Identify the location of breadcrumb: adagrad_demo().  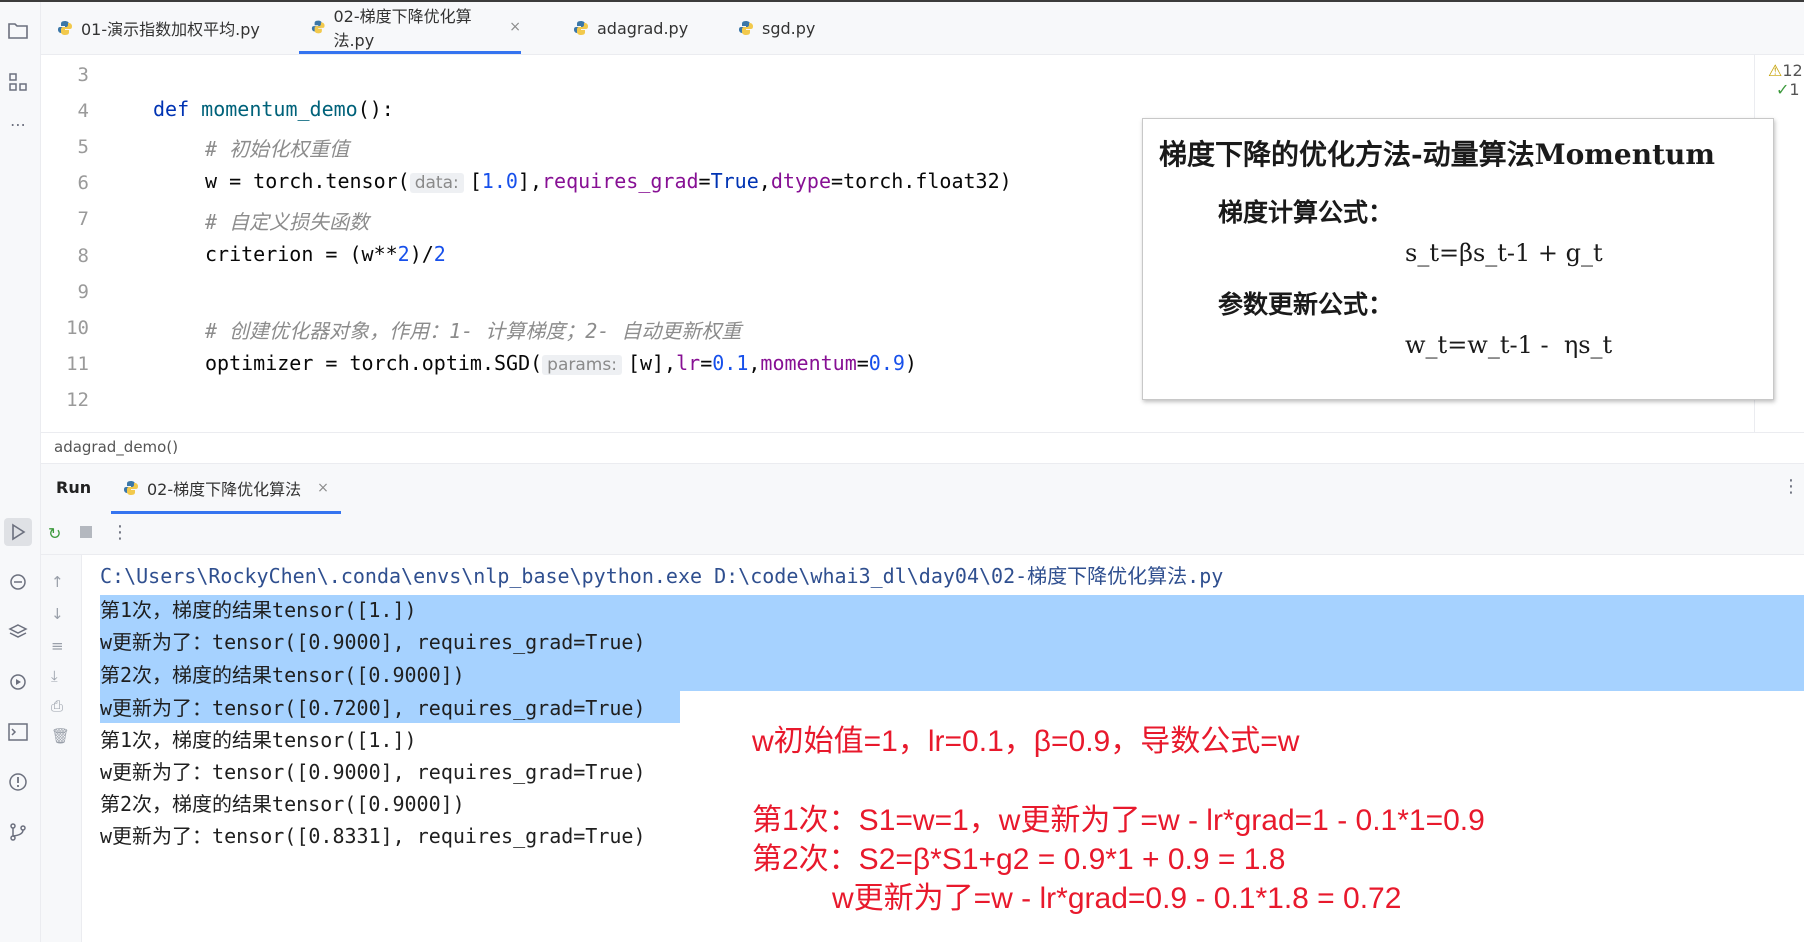
(116, 447).